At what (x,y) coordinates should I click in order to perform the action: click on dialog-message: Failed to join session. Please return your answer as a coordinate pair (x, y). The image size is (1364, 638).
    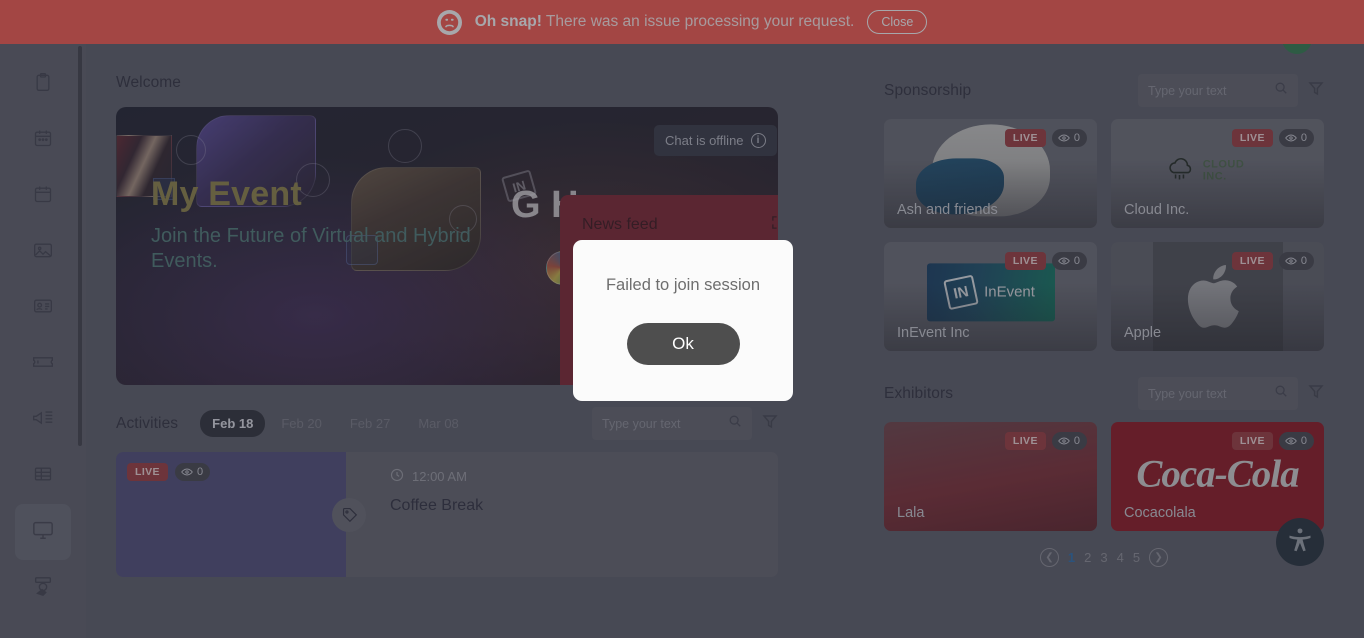
    Looking at the image, I should click on (683, 285).